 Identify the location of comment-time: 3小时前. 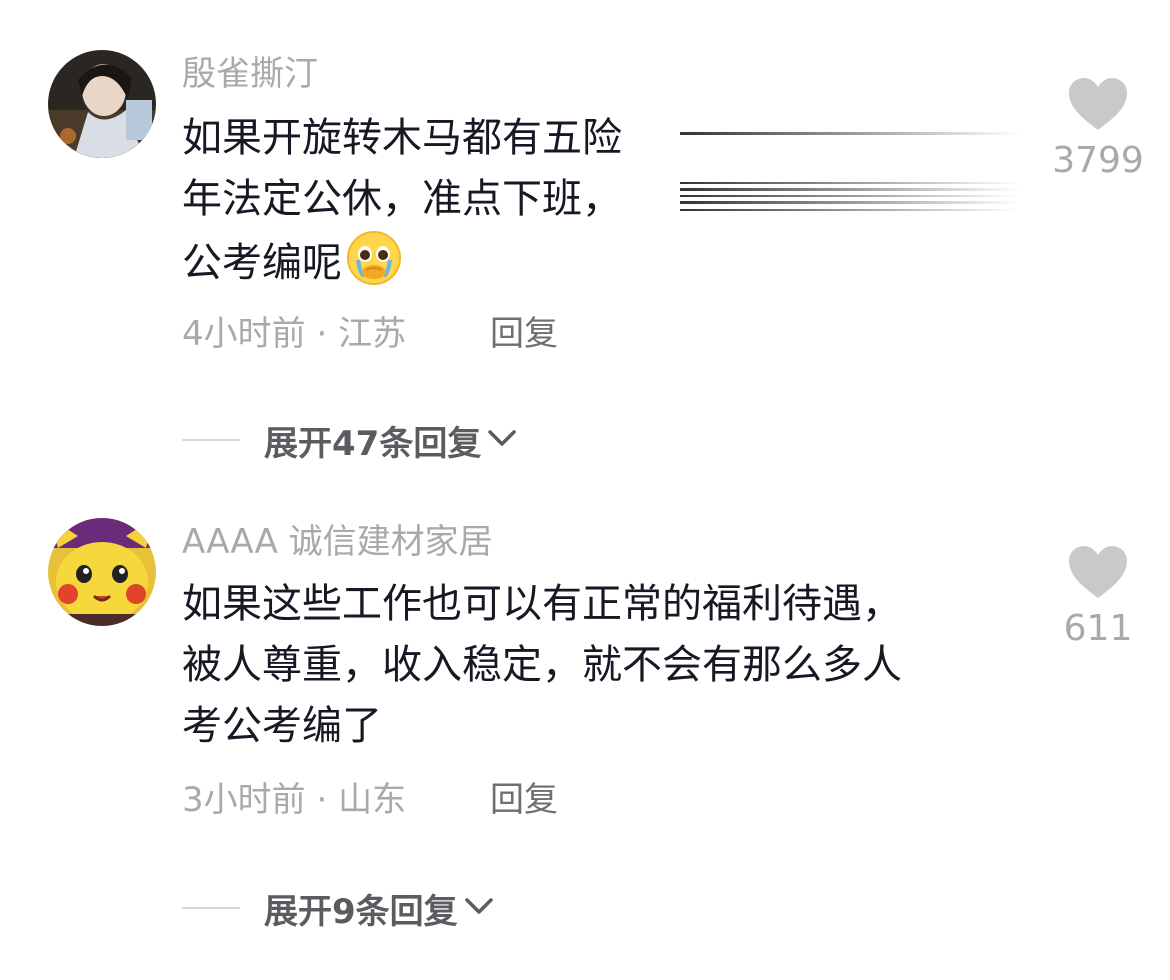
(244, 800).